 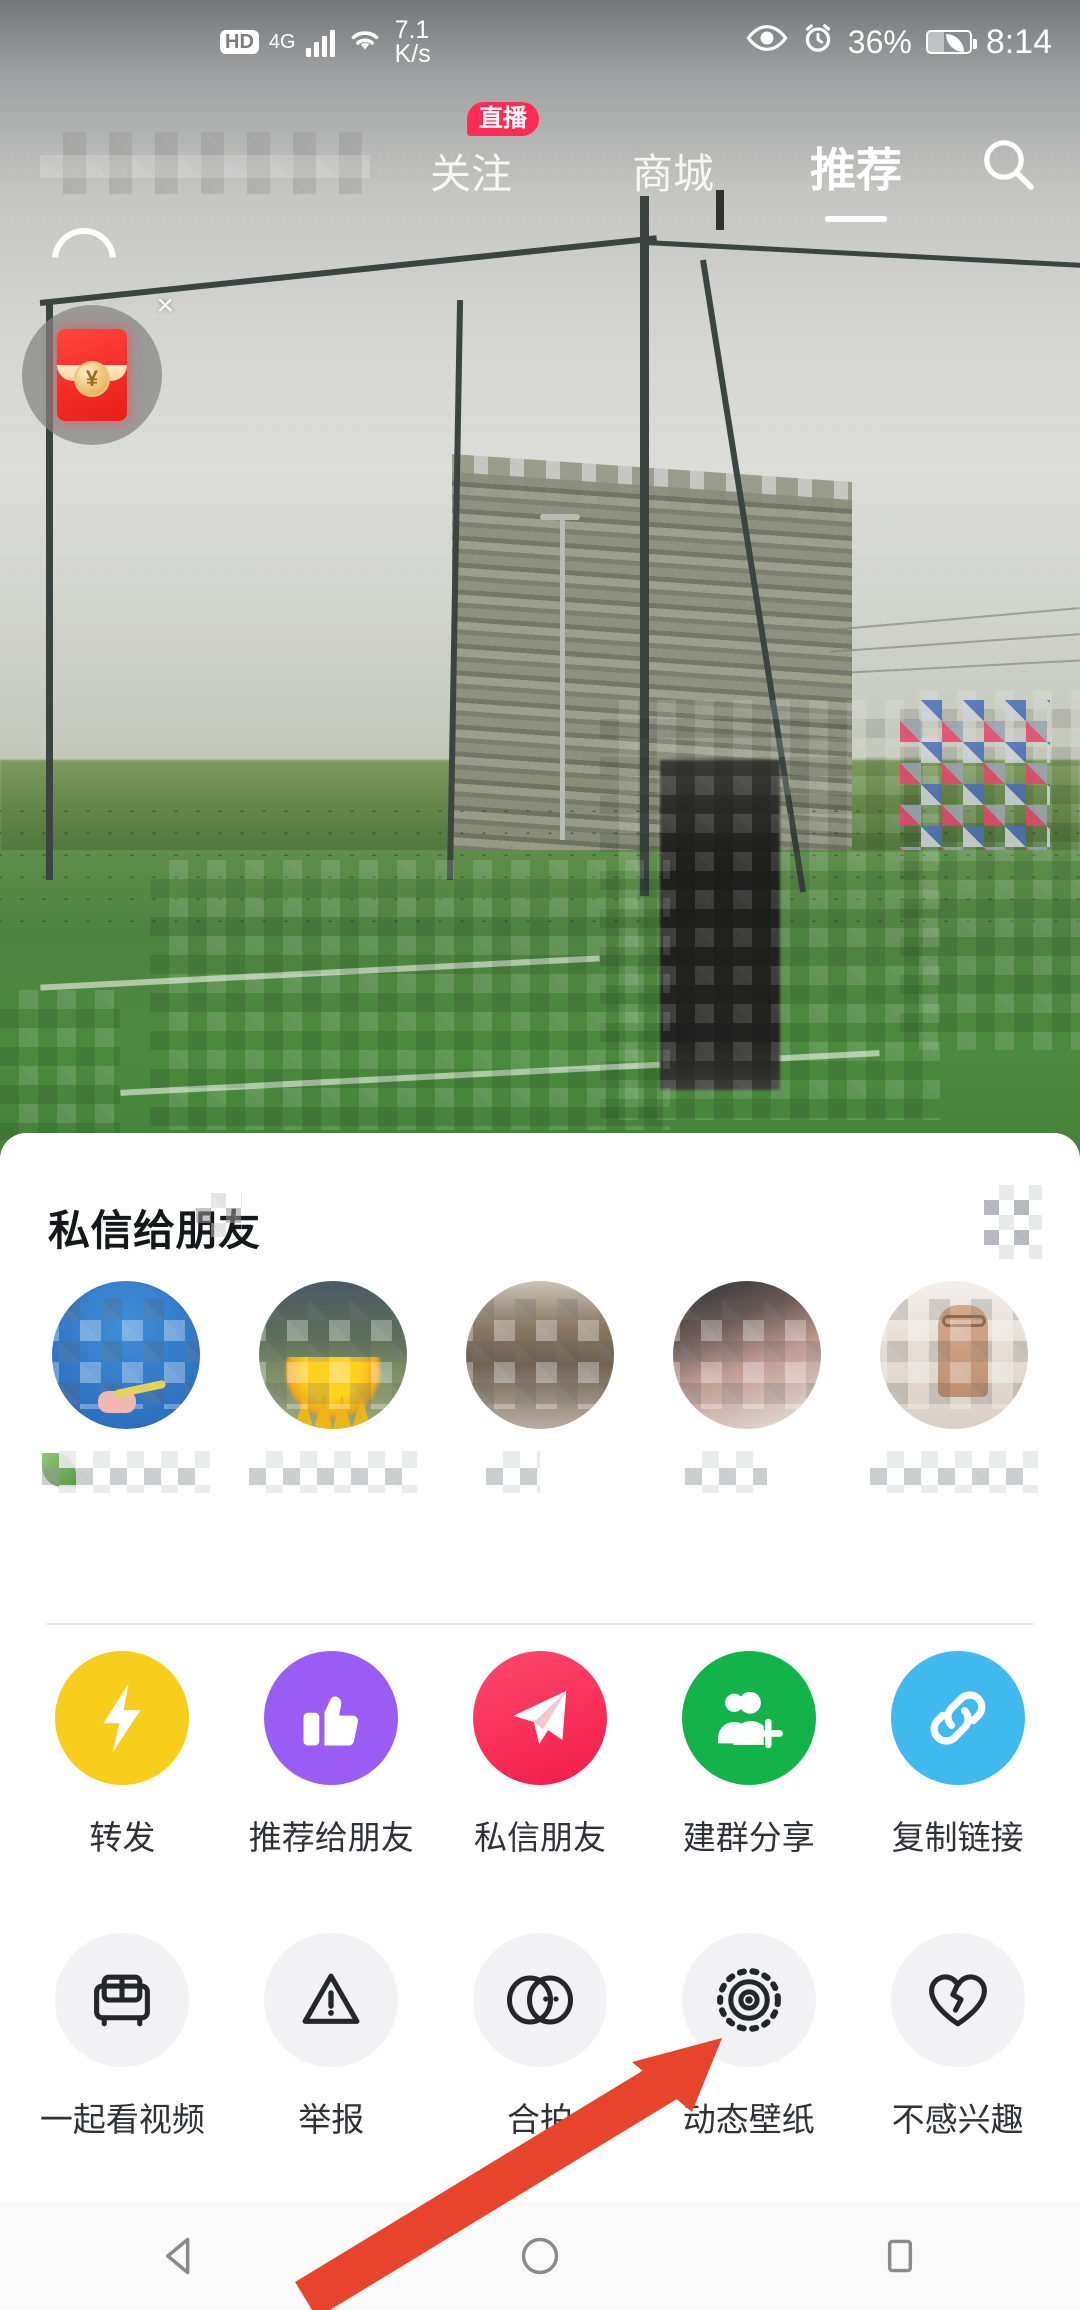 I want to click on signal-strength-icon, so click(x=320, y=42).